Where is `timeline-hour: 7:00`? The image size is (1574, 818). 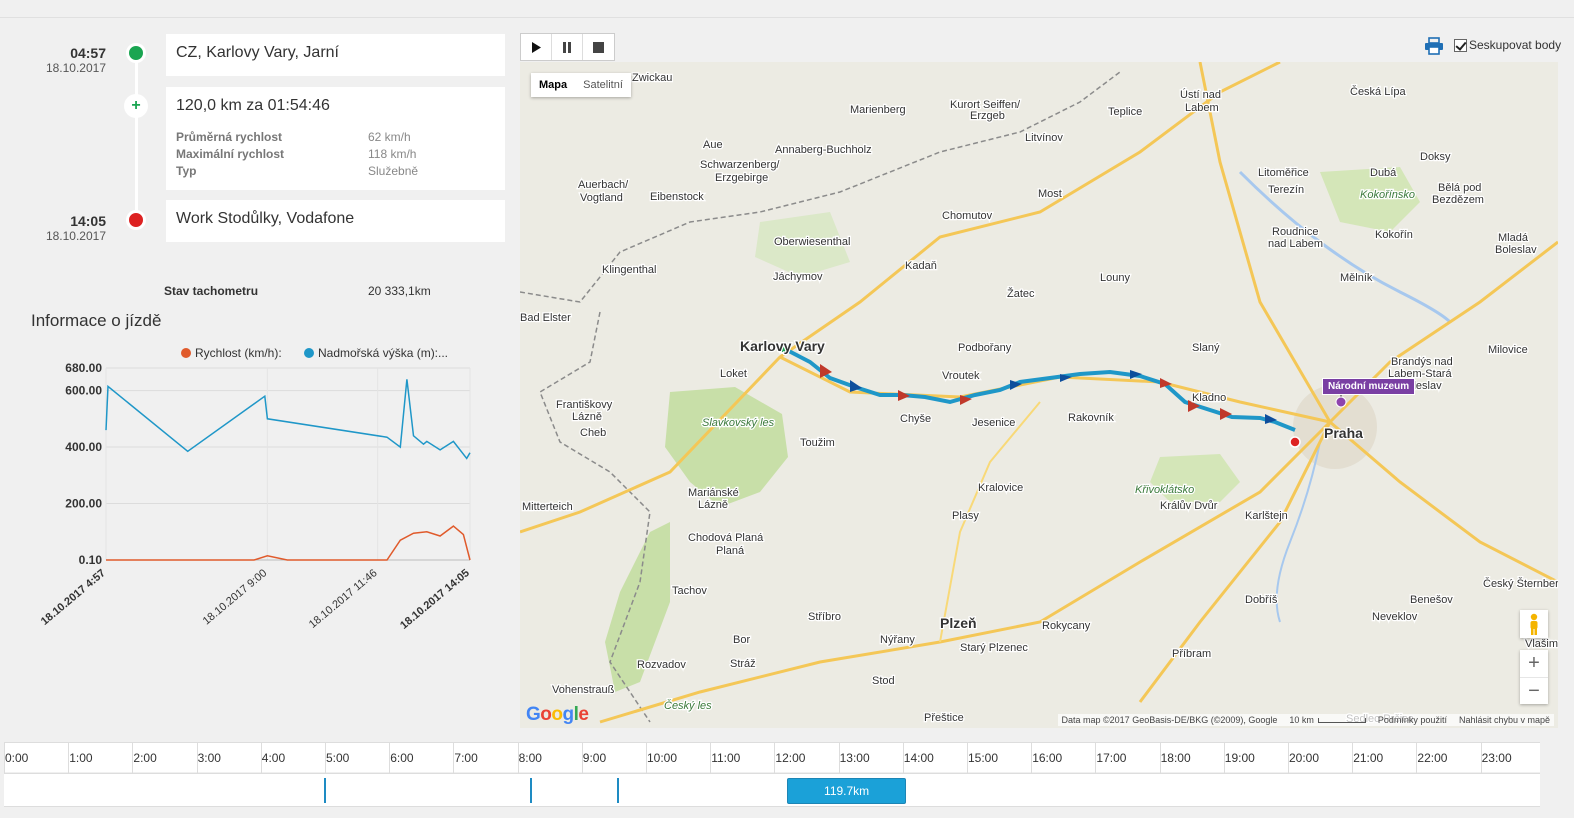
timeline-hour: 7:00 is located at coordinates (485, 758).